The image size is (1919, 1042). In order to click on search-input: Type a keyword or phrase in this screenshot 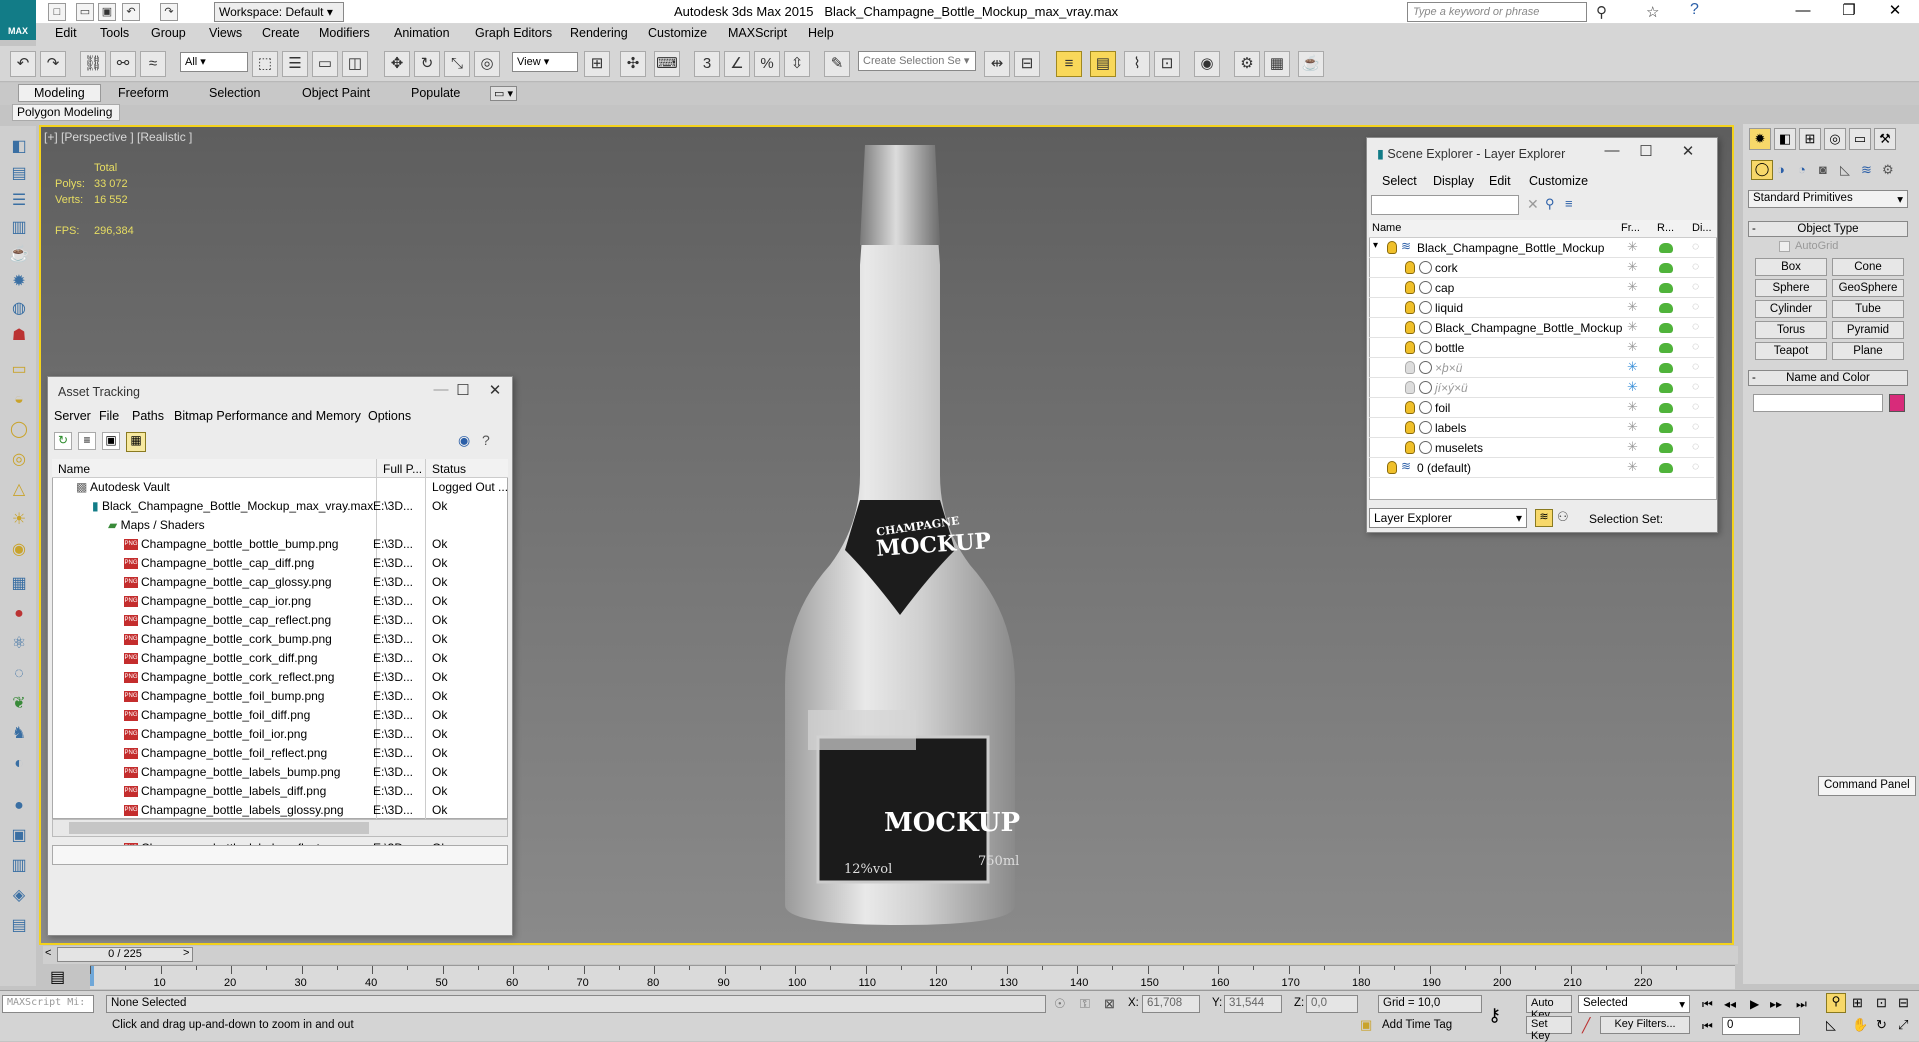, I will do `click(1497, 12)`.